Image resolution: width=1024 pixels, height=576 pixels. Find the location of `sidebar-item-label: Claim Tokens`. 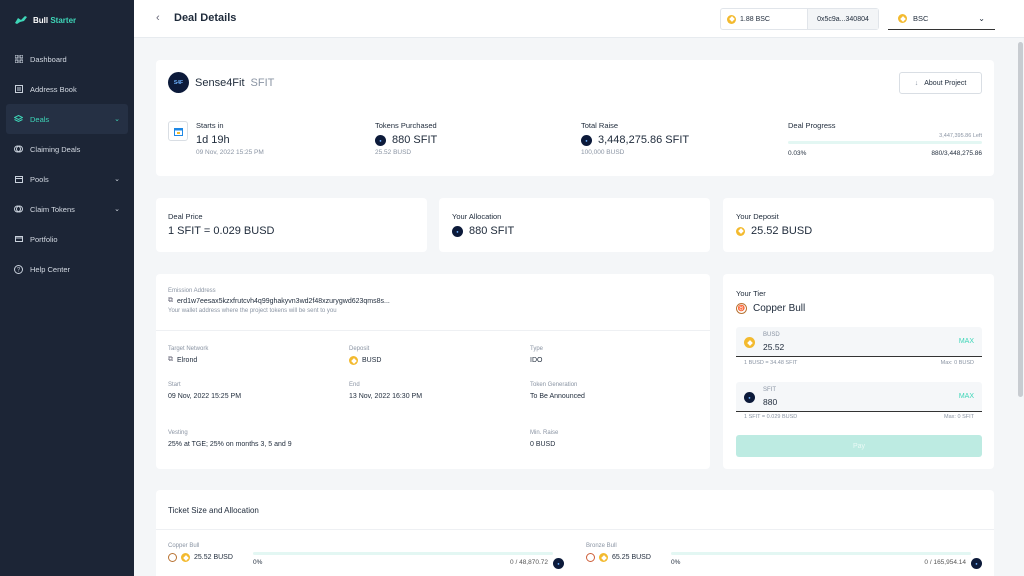

sidebar-item-label: Claim Tokens is located at coordinates (52, 209).